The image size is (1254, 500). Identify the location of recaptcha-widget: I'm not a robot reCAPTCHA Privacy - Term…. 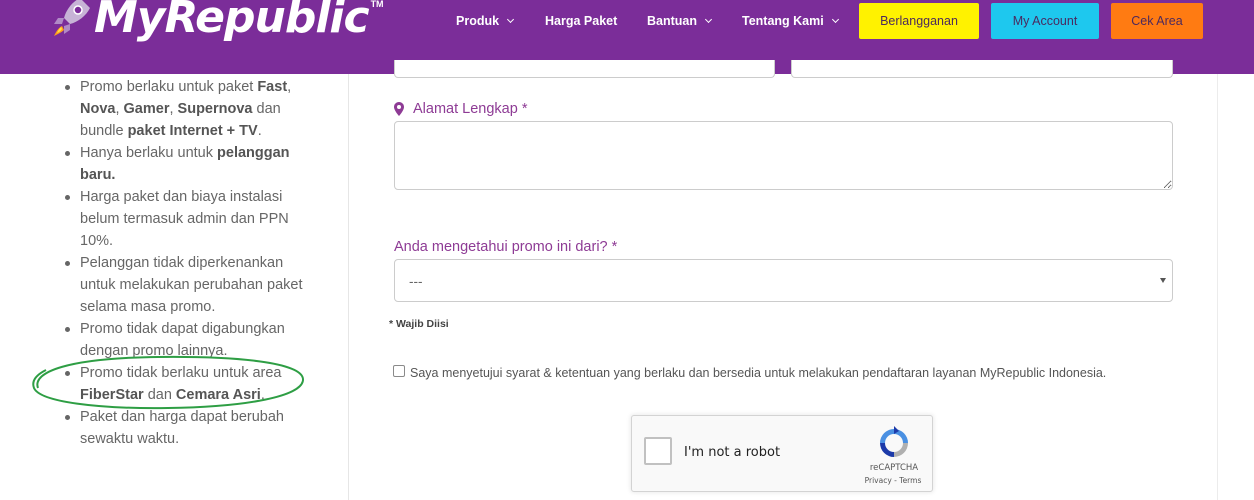
(782, 453).